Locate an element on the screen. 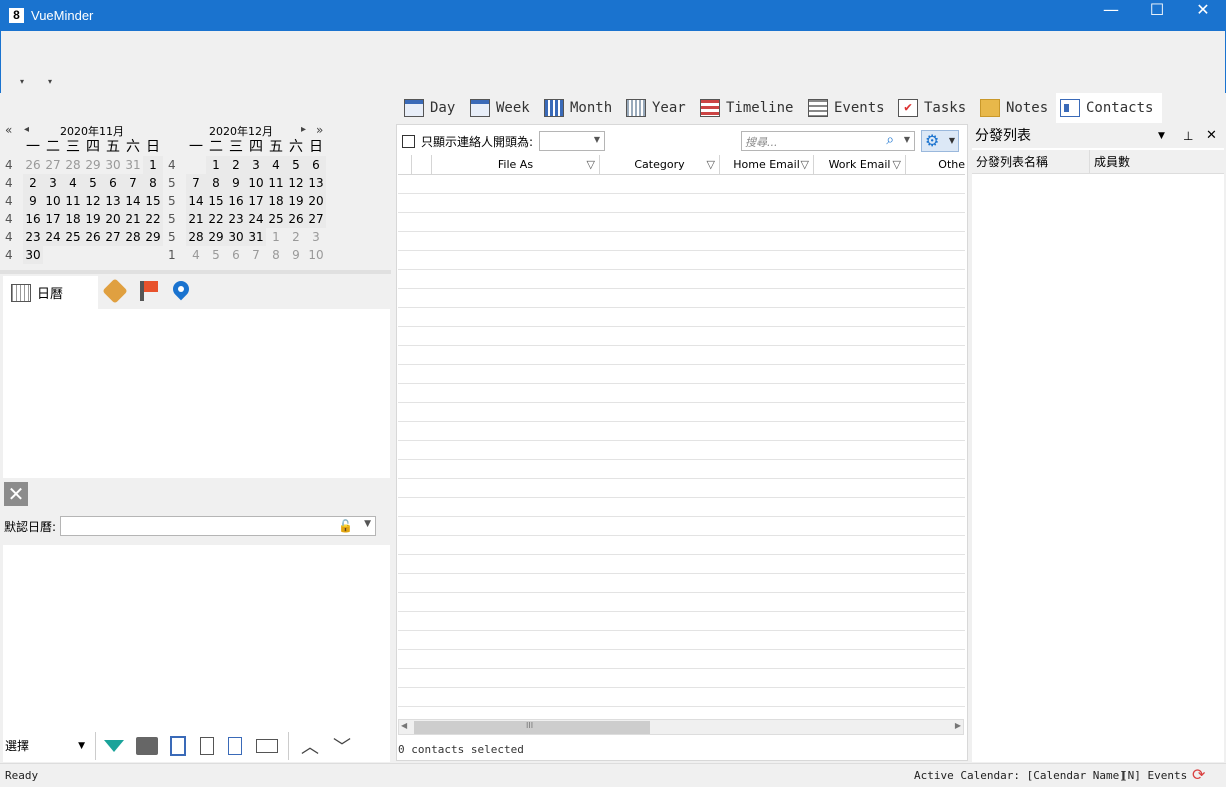 Image resolution: width=1226 pixels, height=787 pixels. column-header-work-email: Work Email ▽ is located at coordinates (860, 165).